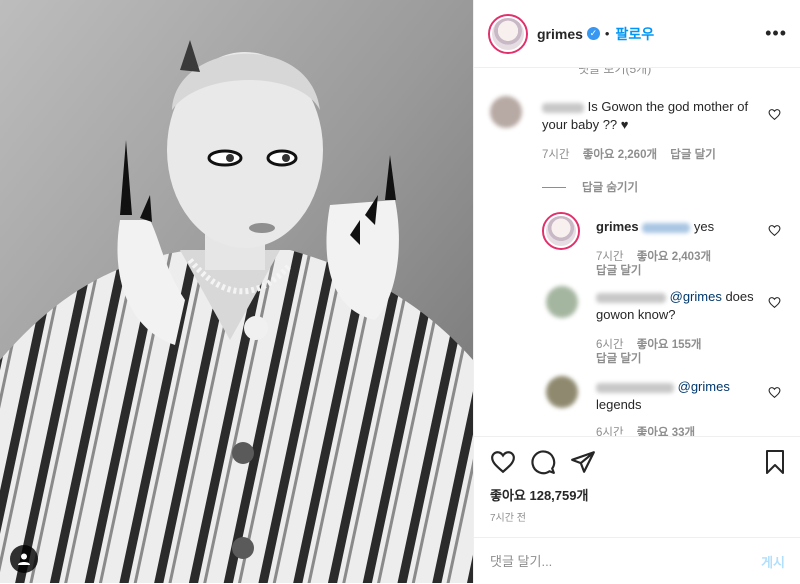 Image resolution: width=800 pixels, height=584 pixels. What do you see at coordinates (704, 226) in the screenshot?
I see `reply-text: yes` at bounding box center [704, 226].